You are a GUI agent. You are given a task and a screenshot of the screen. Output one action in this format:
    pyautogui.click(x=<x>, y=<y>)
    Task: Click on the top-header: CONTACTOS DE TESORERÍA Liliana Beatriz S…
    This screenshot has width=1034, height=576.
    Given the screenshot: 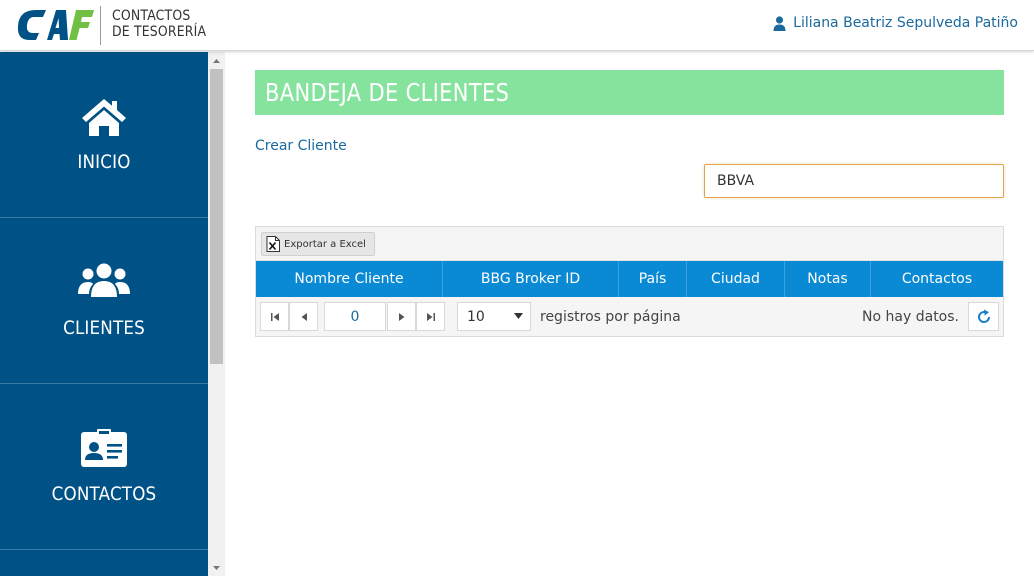 What is the action you would take?
    pyautogui.click(x=517, y=25)
    